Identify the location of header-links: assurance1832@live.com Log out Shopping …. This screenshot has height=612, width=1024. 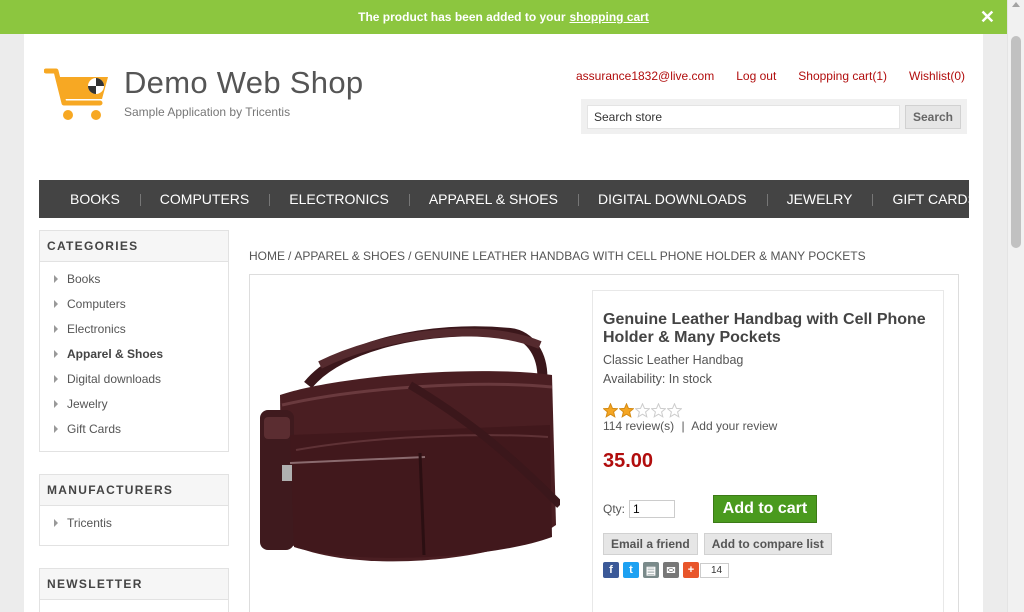
(770, 76).